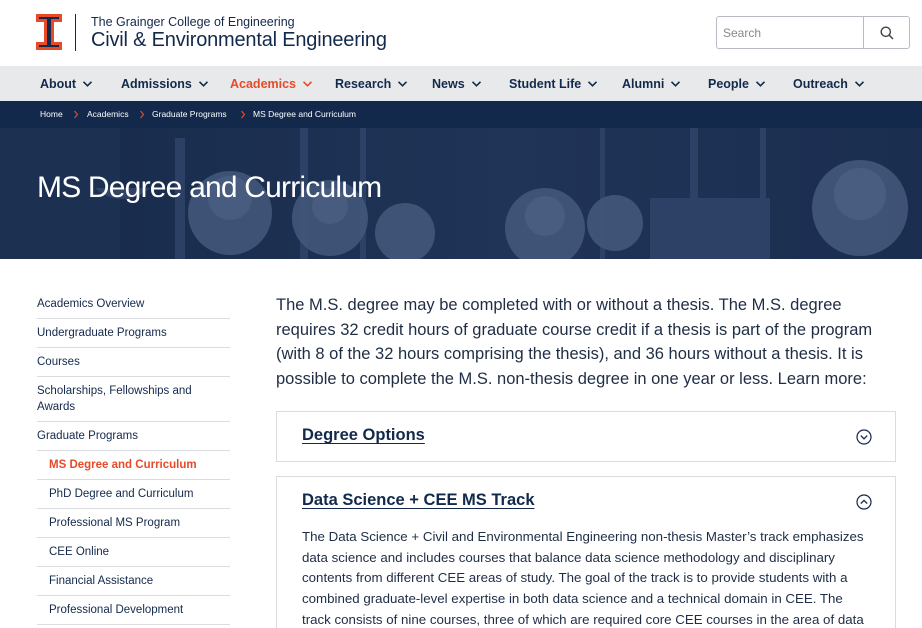 The height and width of the screenshot is (628, 922). What do you see at coordinates (133, 523) in the screenshot?
I see `sidebar-item-professional-ms: Professional MS Program` at bounding box center [133, 523].